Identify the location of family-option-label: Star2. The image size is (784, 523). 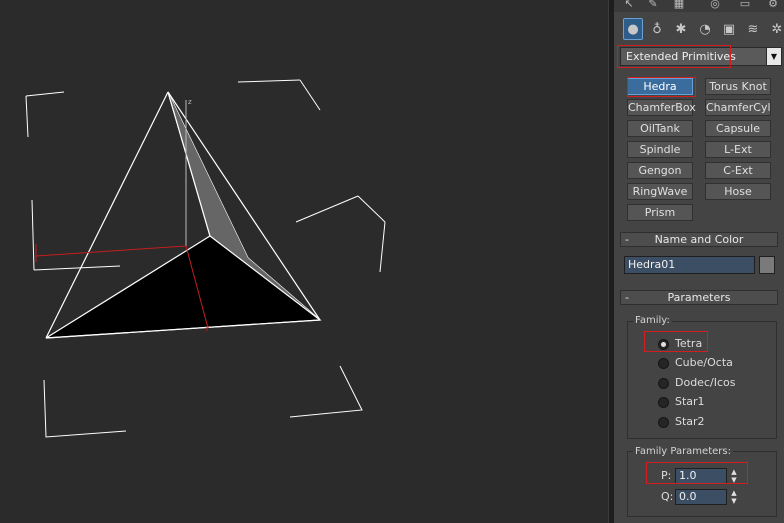
(690, 421).